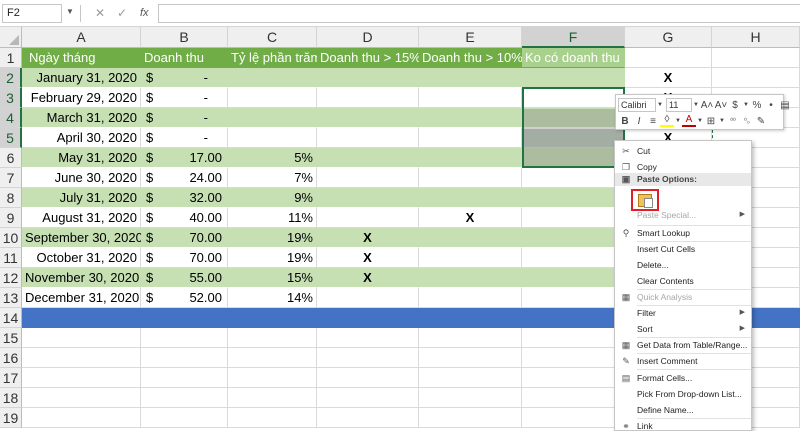 The width and height of the screenshot is (800, 431). I want to click on row-header: 9, so click(11, 218).